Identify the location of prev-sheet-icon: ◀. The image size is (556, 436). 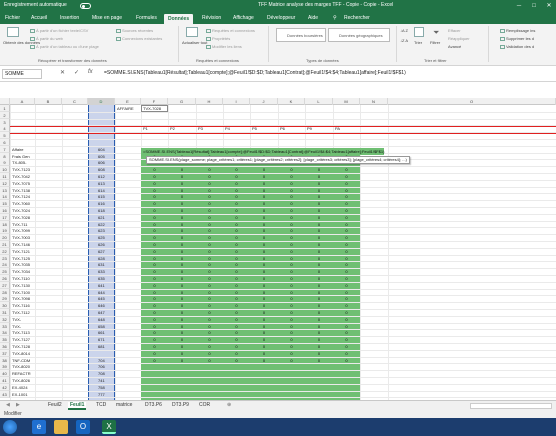
(8, 405).